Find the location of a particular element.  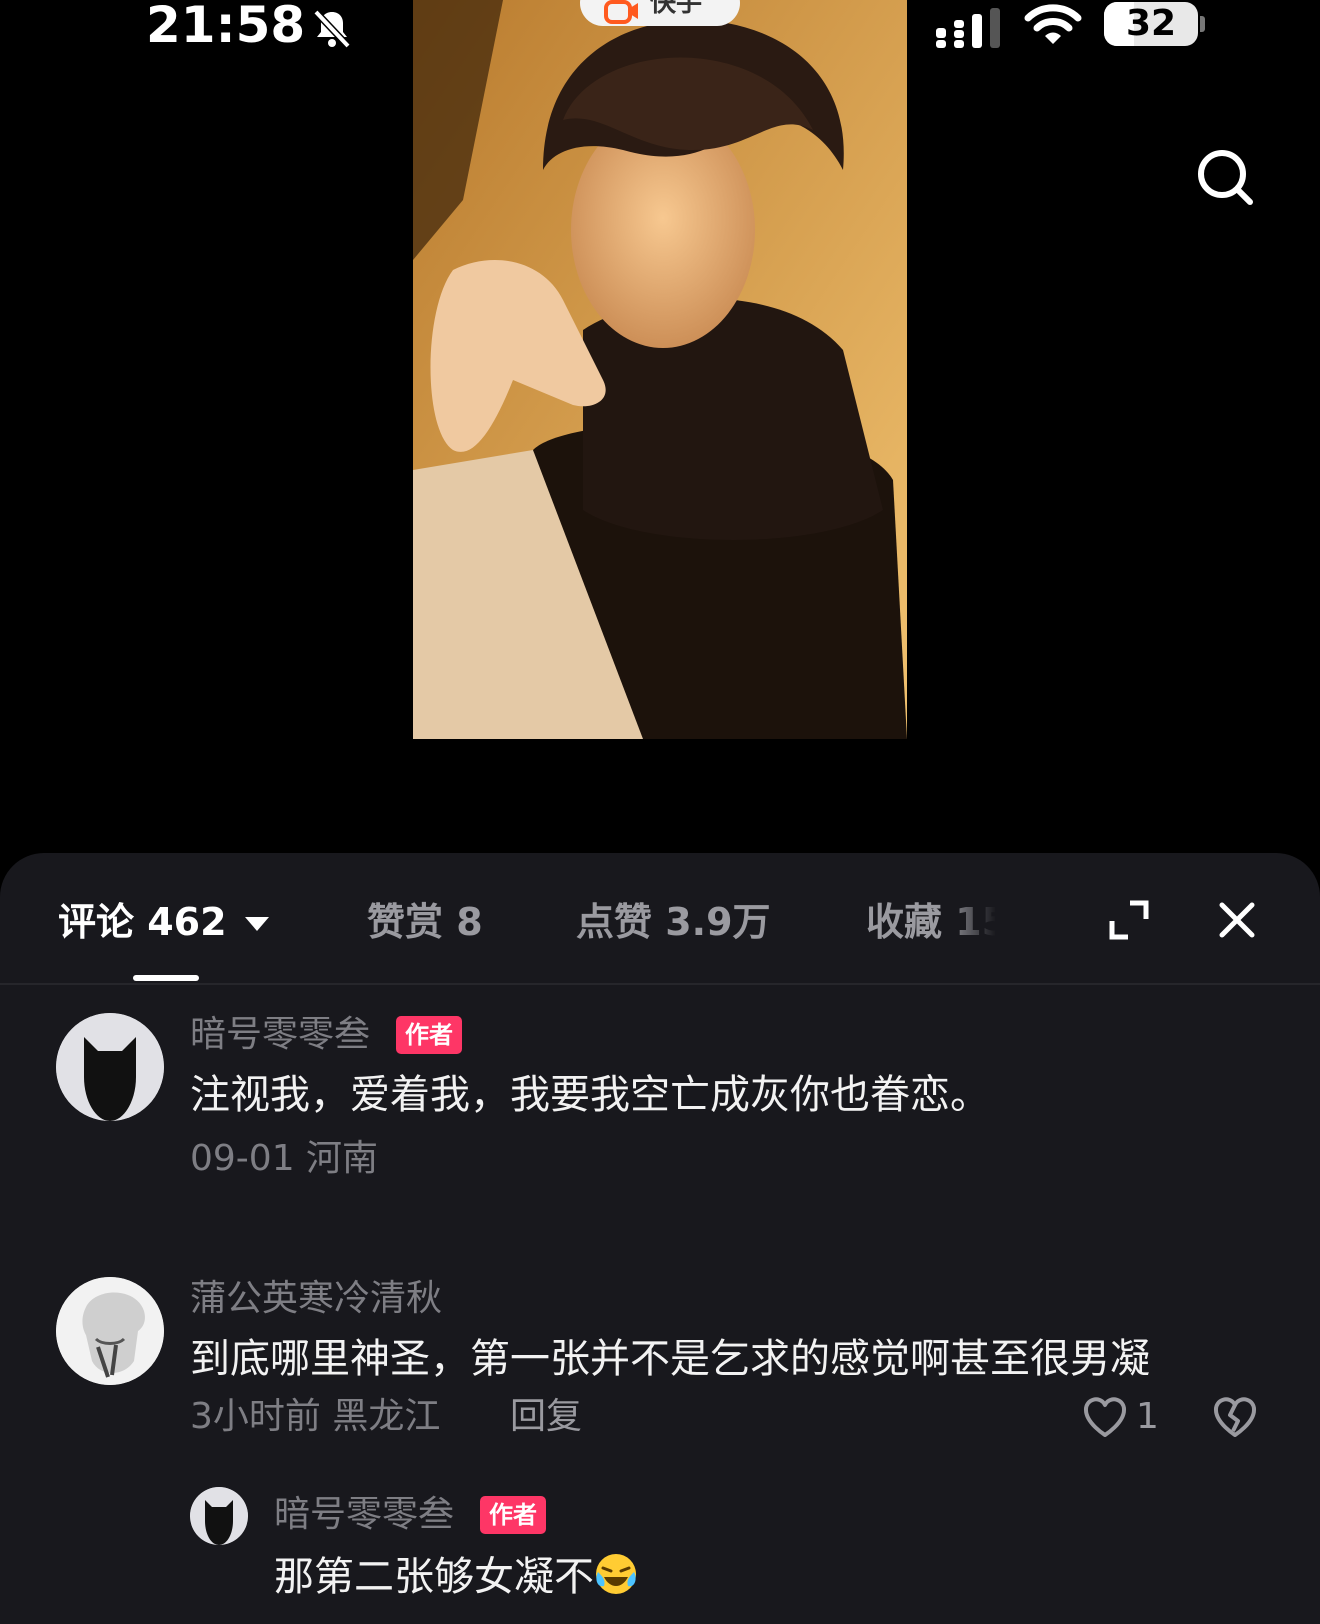

heart-icon is located at coordinates (1105, 1417).